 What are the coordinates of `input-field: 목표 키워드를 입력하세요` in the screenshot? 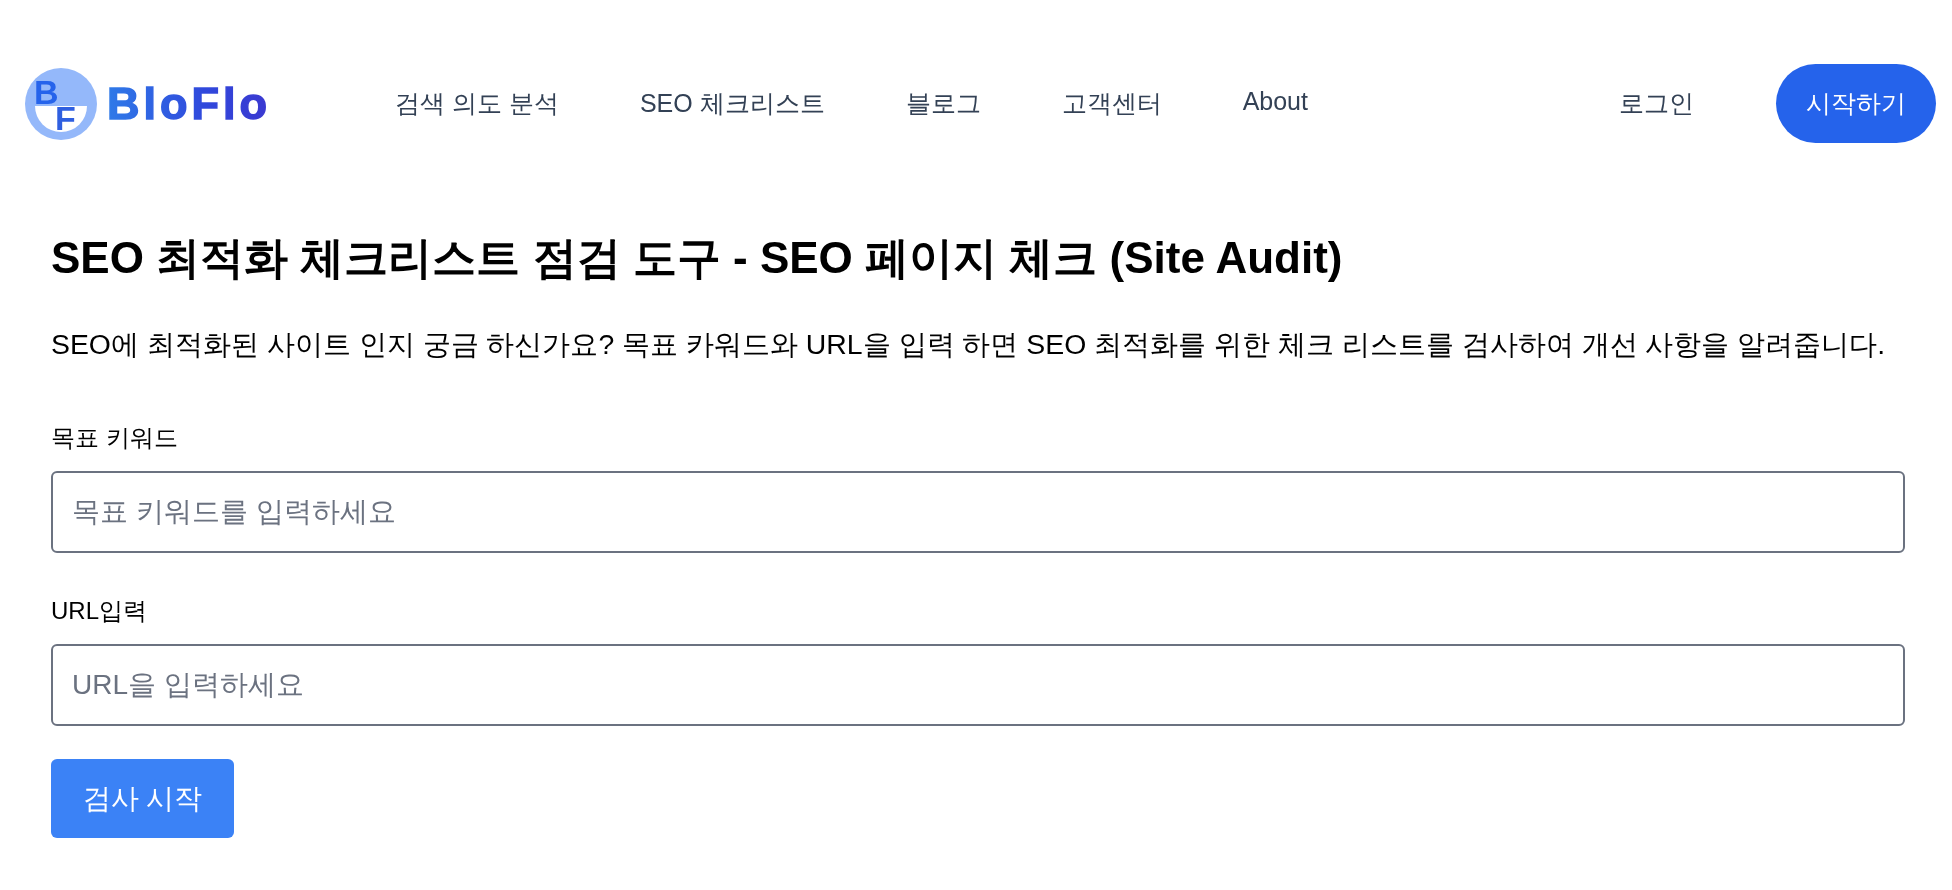 It's located at (978, 512).